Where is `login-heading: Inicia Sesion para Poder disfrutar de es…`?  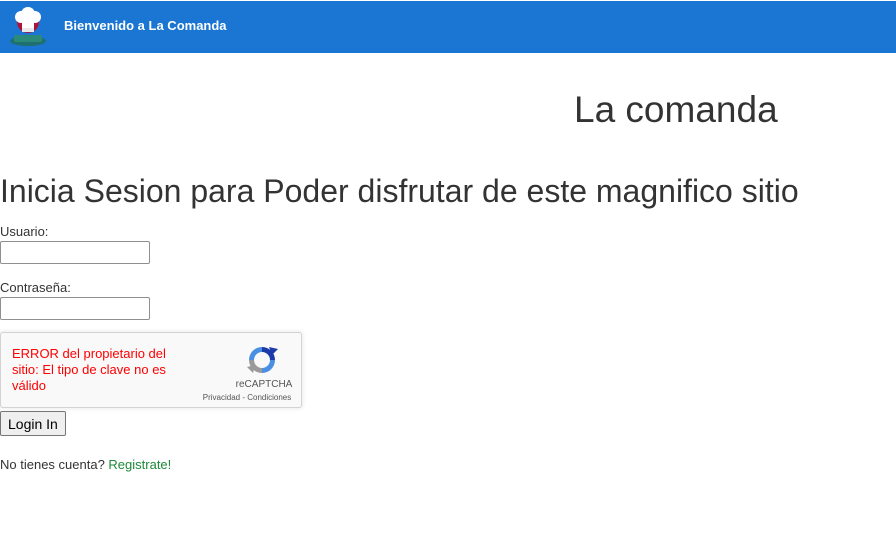 login-heading: Inicia Sesion para Poder disfrutar de es… is located at coordinates (399, 191).